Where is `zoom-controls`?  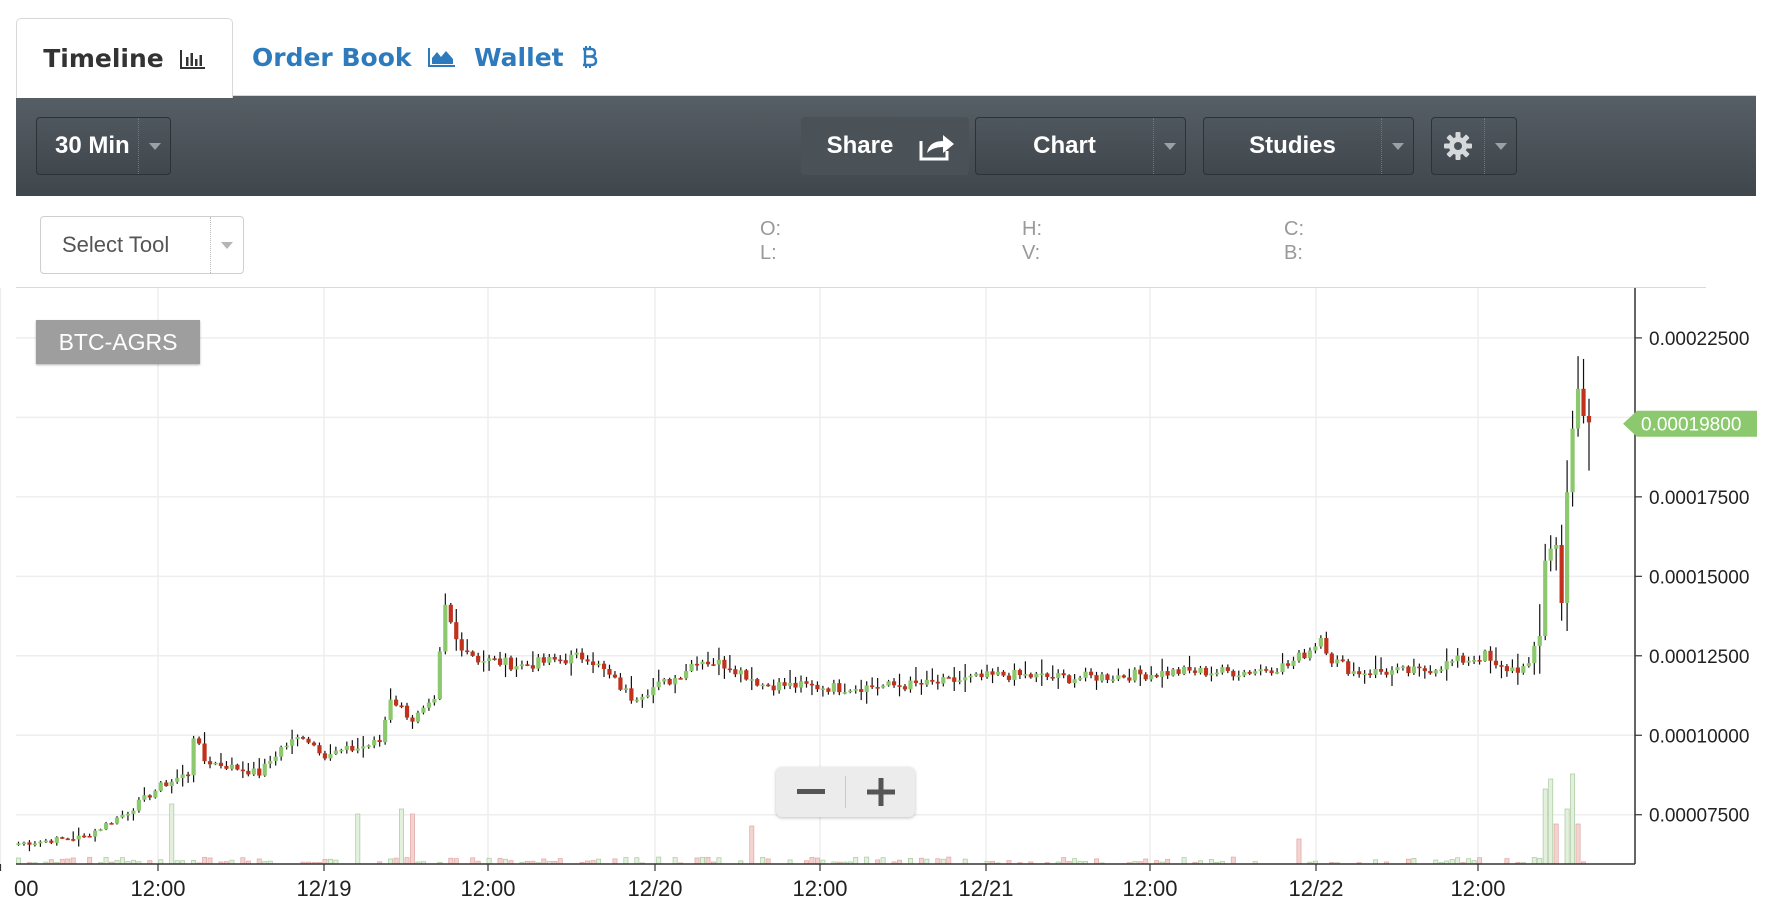
zoom-controls is located at coordinates (845, 792).